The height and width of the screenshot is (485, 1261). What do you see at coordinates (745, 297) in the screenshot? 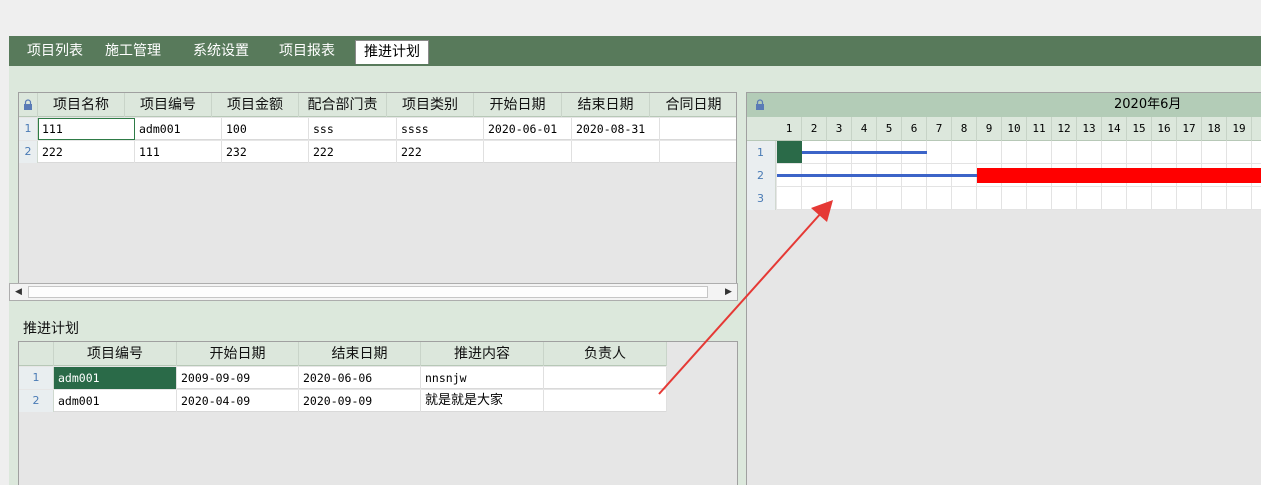
I see `annotation-arrow-icon` at bounding box center [745, 297].